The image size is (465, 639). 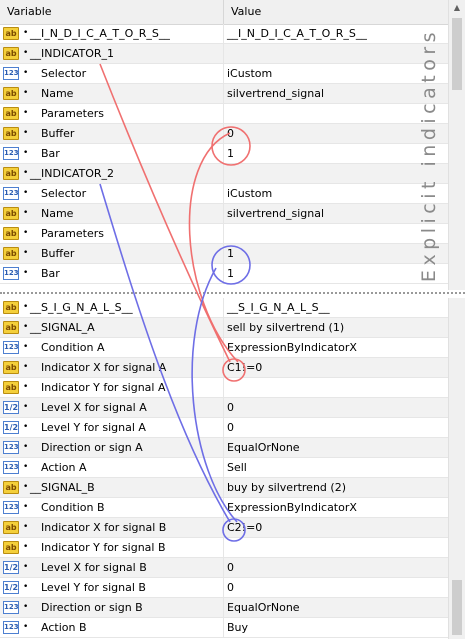 What do you see at coordinates (112, 448) in the screenshot?
I see `variable-cell: 123 • Direction or sign A` at bounding box center [112, 448].